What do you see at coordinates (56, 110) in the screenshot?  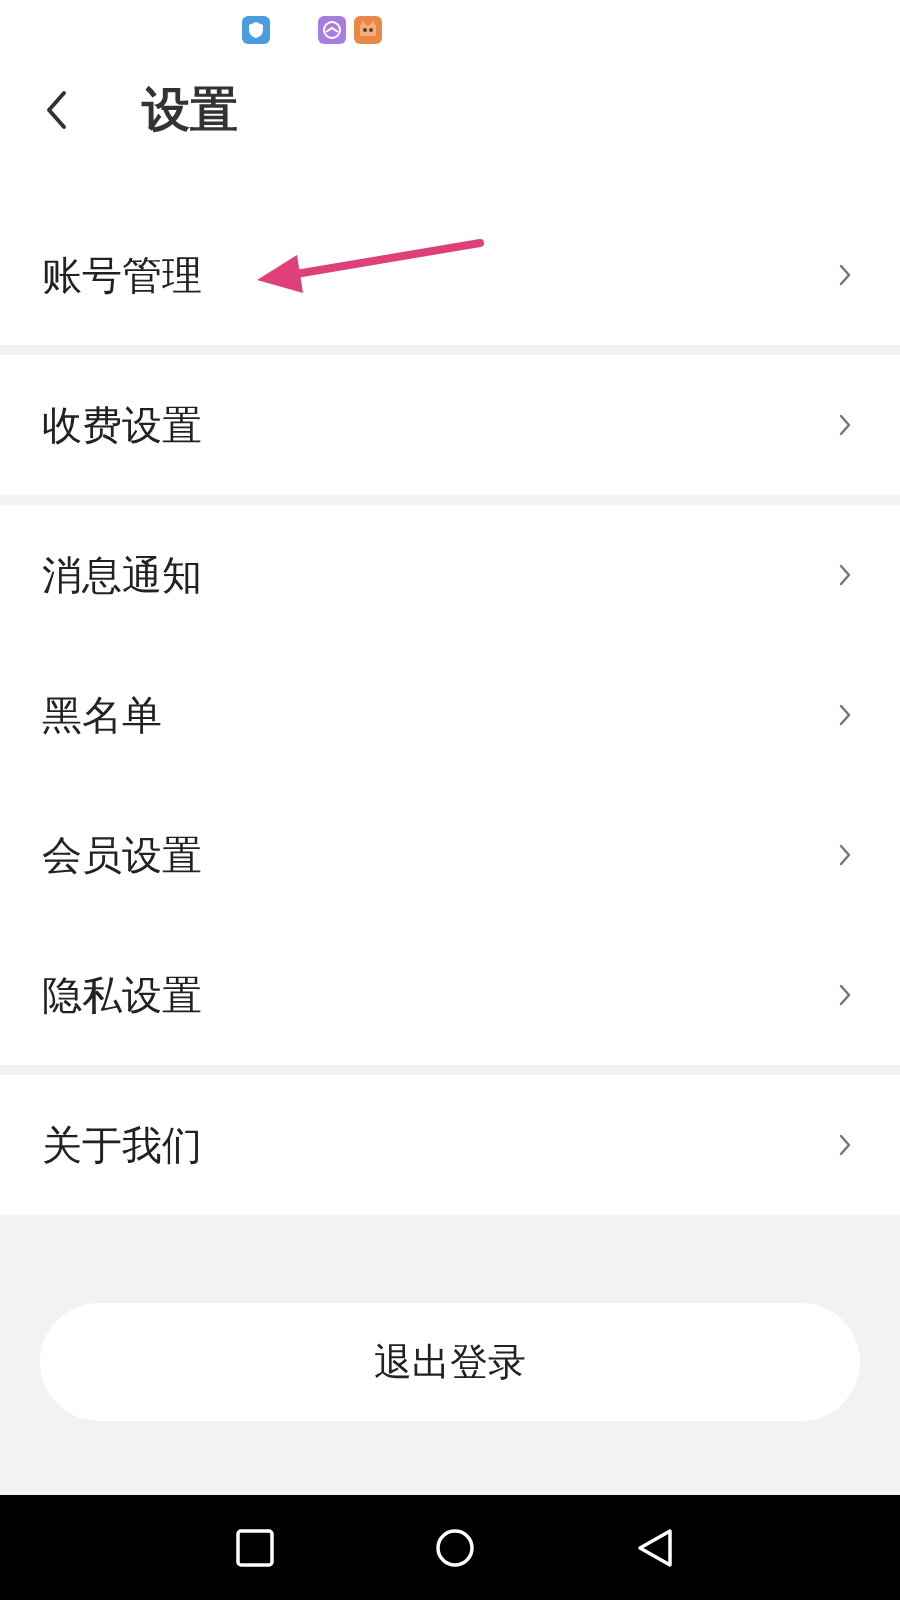 I see `back-icon` at bounding box center [56, 110].